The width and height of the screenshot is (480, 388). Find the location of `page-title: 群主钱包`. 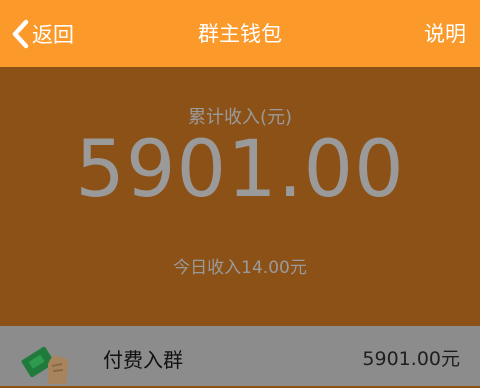

page-title: 群主钱包 is located at coordinates (240, 34).